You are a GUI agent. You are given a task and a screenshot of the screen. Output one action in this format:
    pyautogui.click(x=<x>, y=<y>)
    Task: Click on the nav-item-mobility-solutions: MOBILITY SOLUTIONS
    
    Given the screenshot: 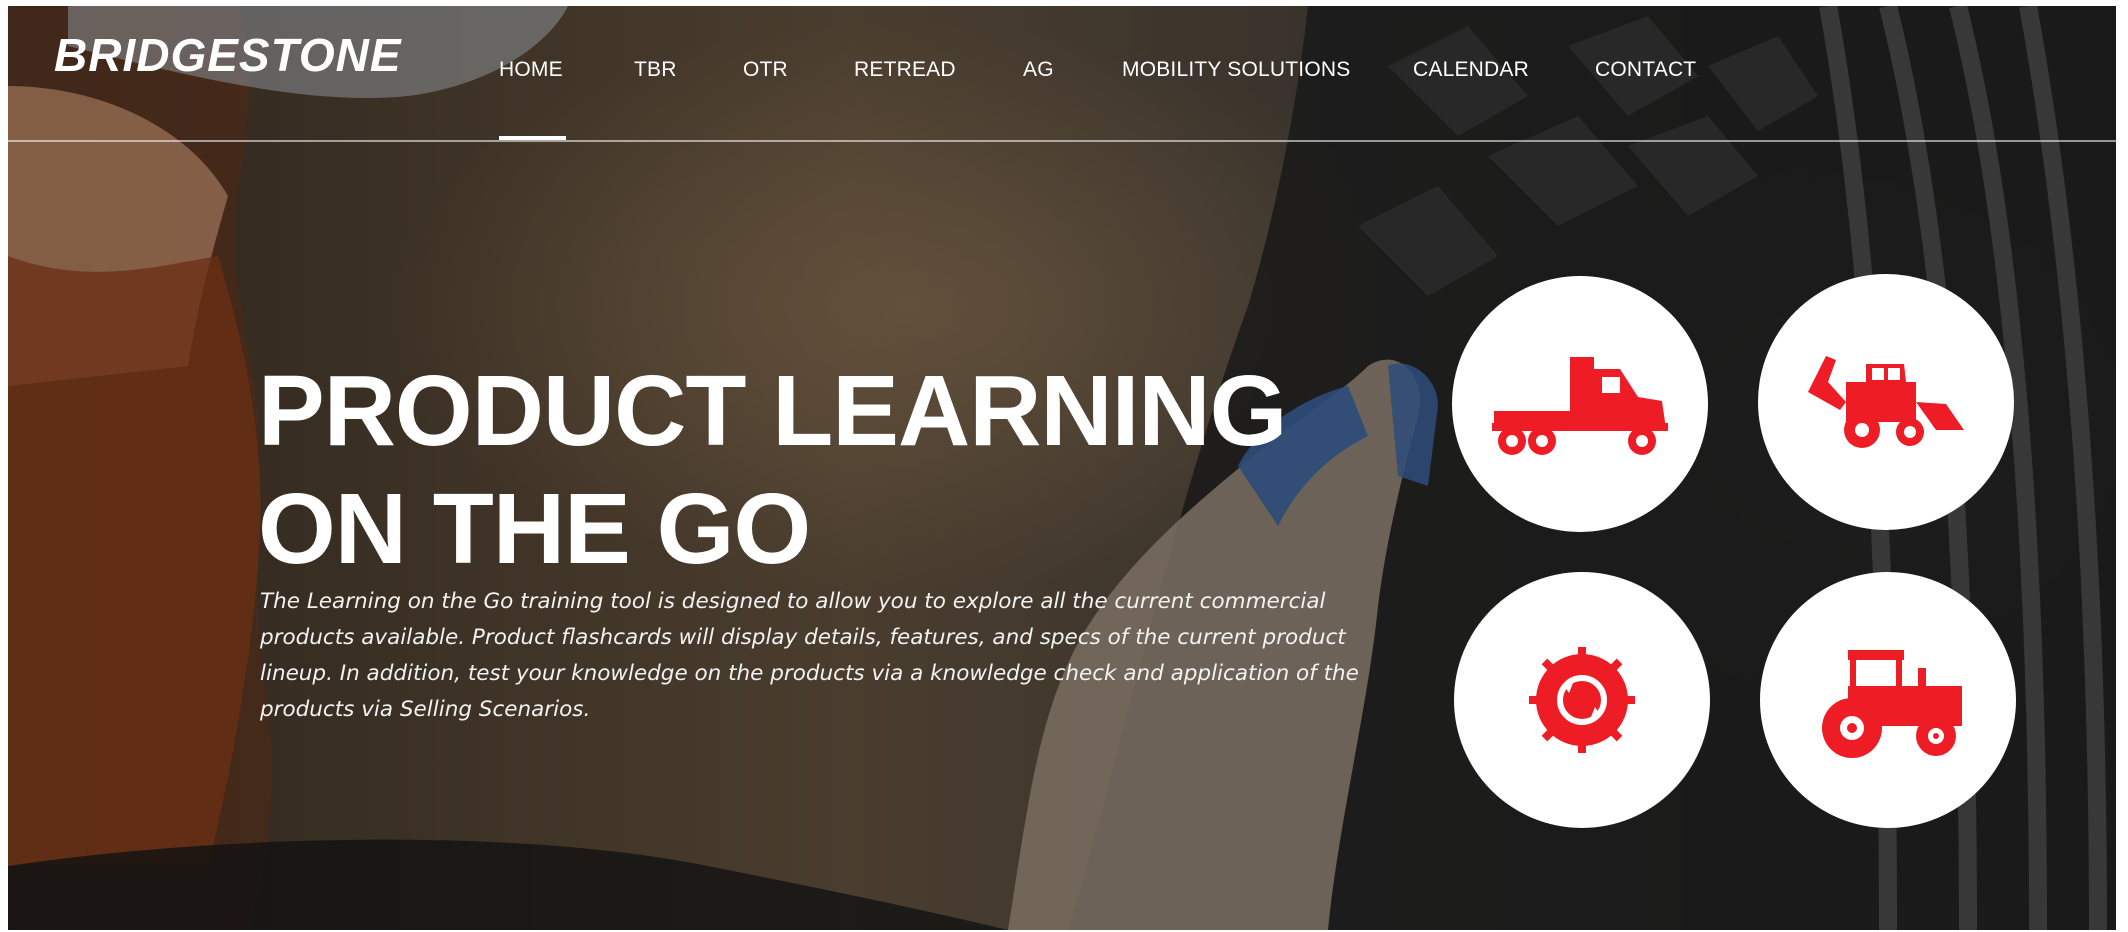 What is the action you would take?
    pyautogui.click(x=1236, y=73)
    